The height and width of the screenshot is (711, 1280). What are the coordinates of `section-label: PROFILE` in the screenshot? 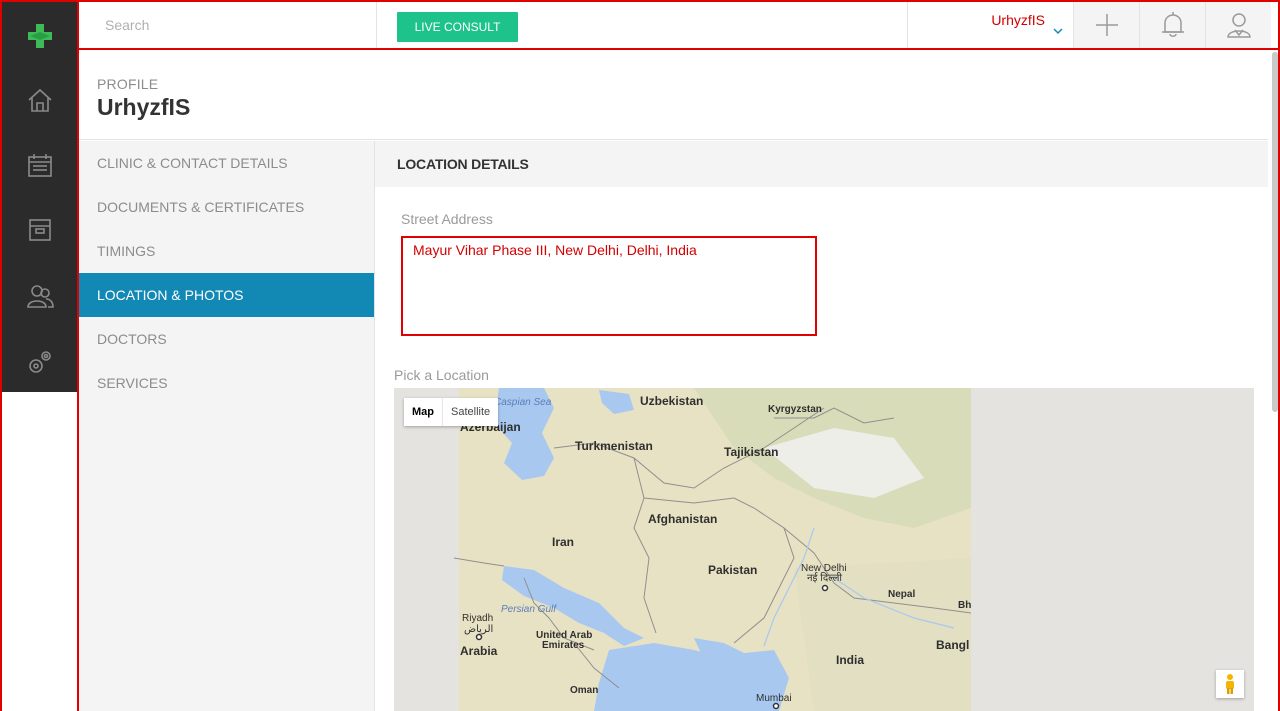 It's located at (128, 84).